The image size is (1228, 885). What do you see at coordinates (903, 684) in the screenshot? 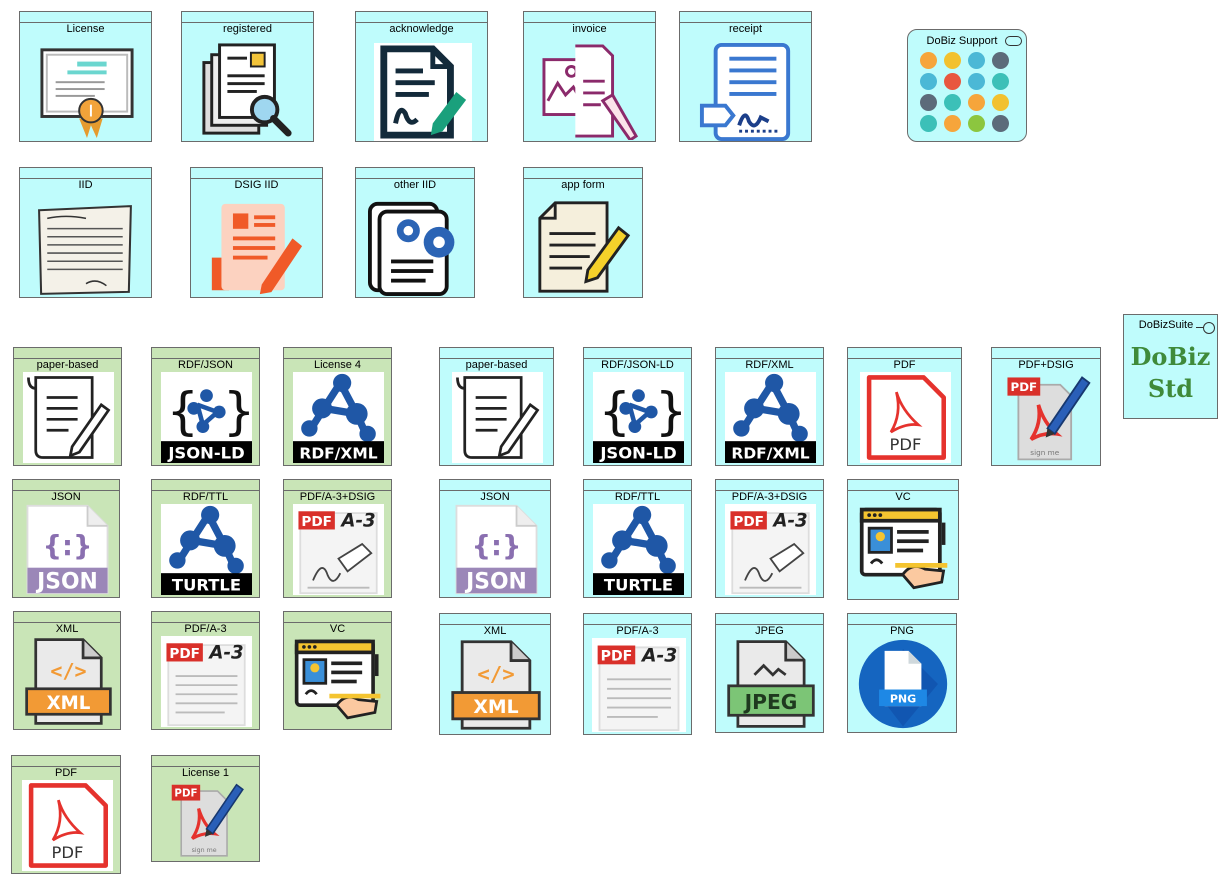
I see `png-file-icon: PNG` at bounding box center [903, 684].